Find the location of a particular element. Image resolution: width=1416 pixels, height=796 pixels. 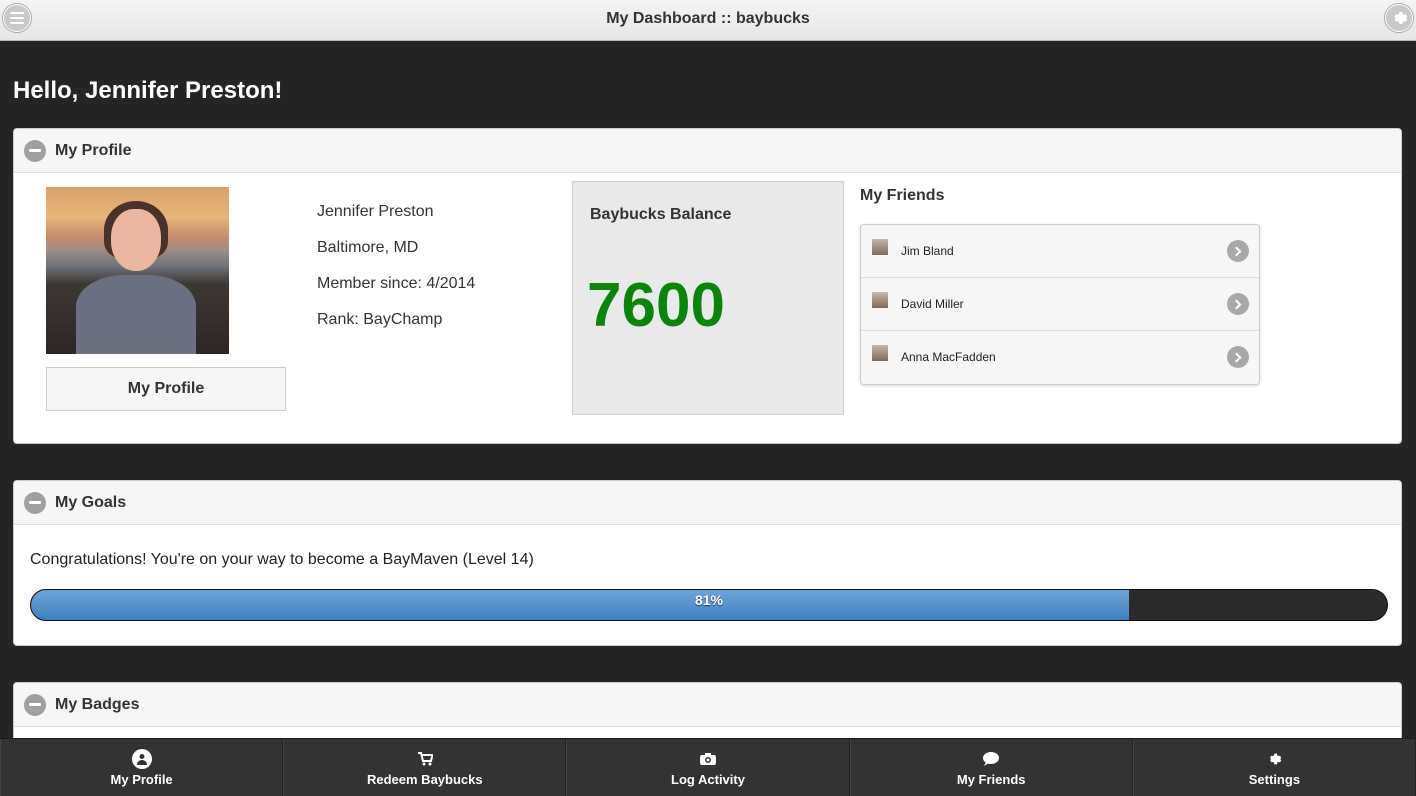

settings-button is located at coordinates (1399, 18).